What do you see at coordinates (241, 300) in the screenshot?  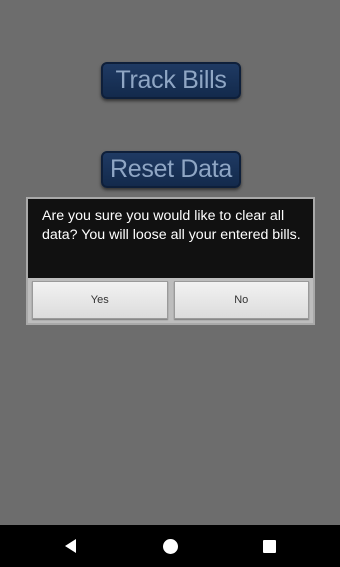 I see `no-button: No` at bounding box center [241, 300].